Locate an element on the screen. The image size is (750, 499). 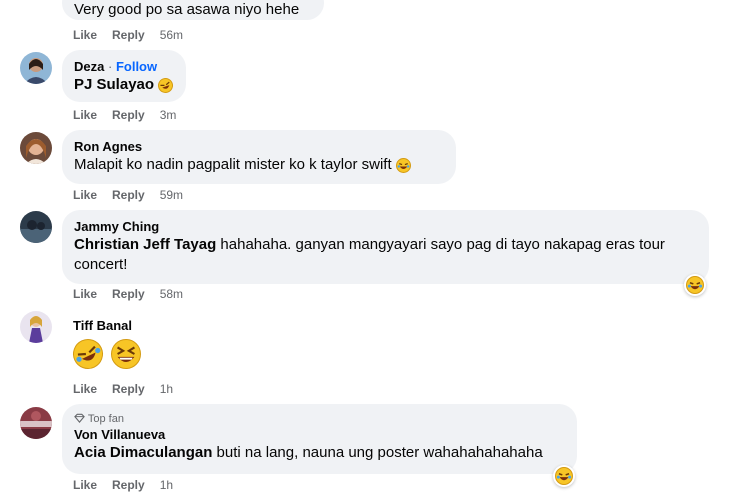
mention-link: Acia Dimaculangan is located at coordinates (143, 452).